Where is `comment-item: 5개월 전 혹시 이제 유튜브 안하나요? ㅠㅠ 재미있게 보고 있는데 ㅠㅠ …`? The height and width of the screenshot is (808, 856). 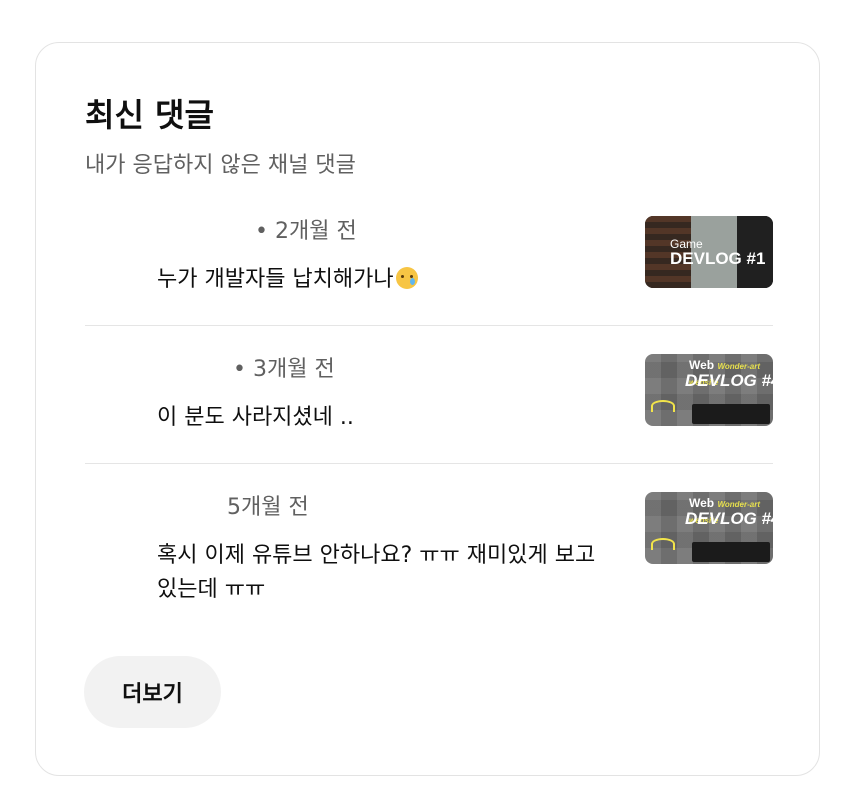 comment-item: 5개월 전 혹시 이제 유튜브 안하나요? ㅠㅠ 재미있게 보고 있는데 ㅠㅠ … is located at coordinates (429, 566).